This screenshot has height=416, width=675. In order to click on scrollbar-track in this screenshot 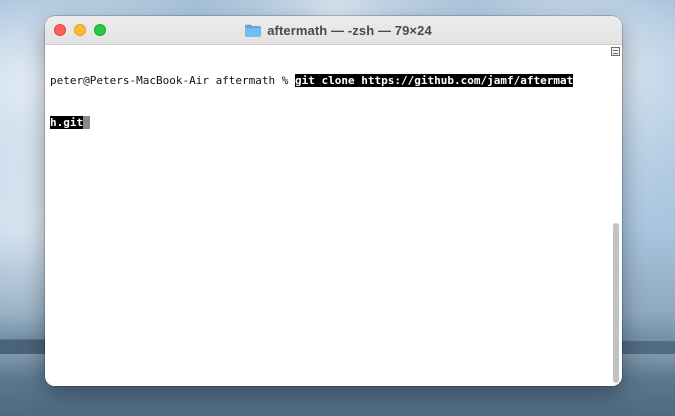, I will do `click(615, 223)`.